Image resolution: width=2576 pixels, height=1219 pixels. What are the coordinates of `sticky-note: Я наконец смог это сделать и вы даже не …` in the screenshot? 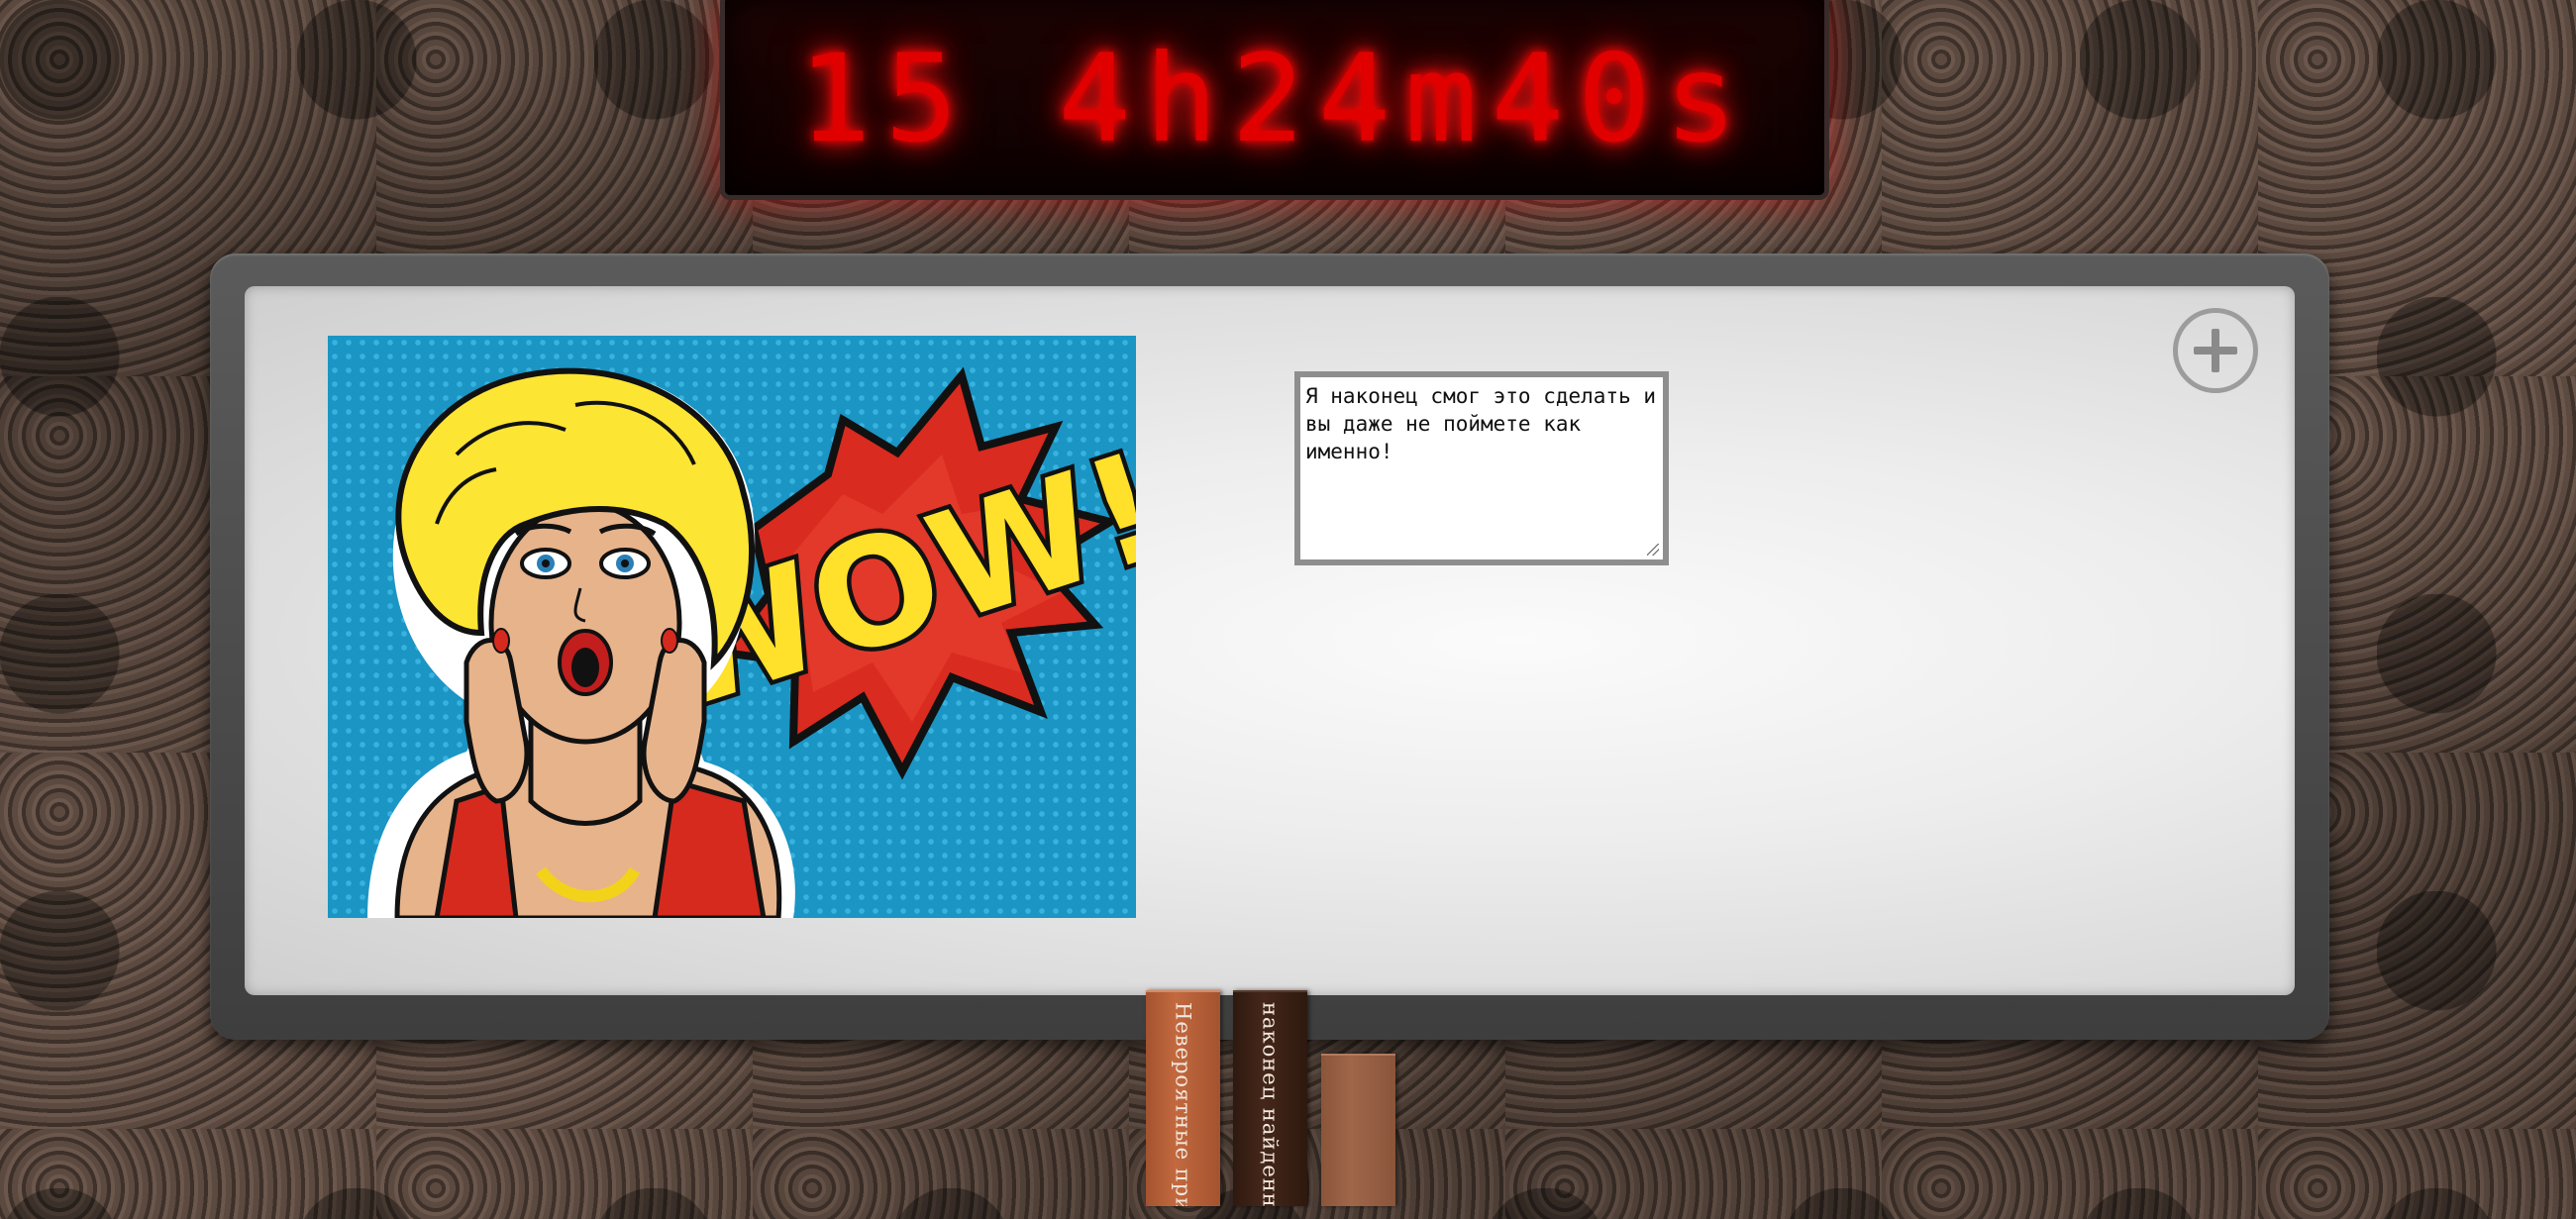 It's located at (1481, 468).